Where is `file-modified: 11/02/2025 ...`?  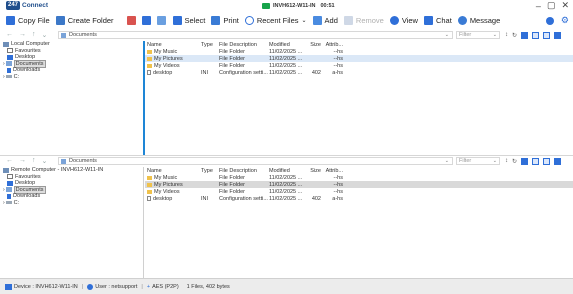 file-modified: 11/02/2025 ... is located at coordinates (286, 191).